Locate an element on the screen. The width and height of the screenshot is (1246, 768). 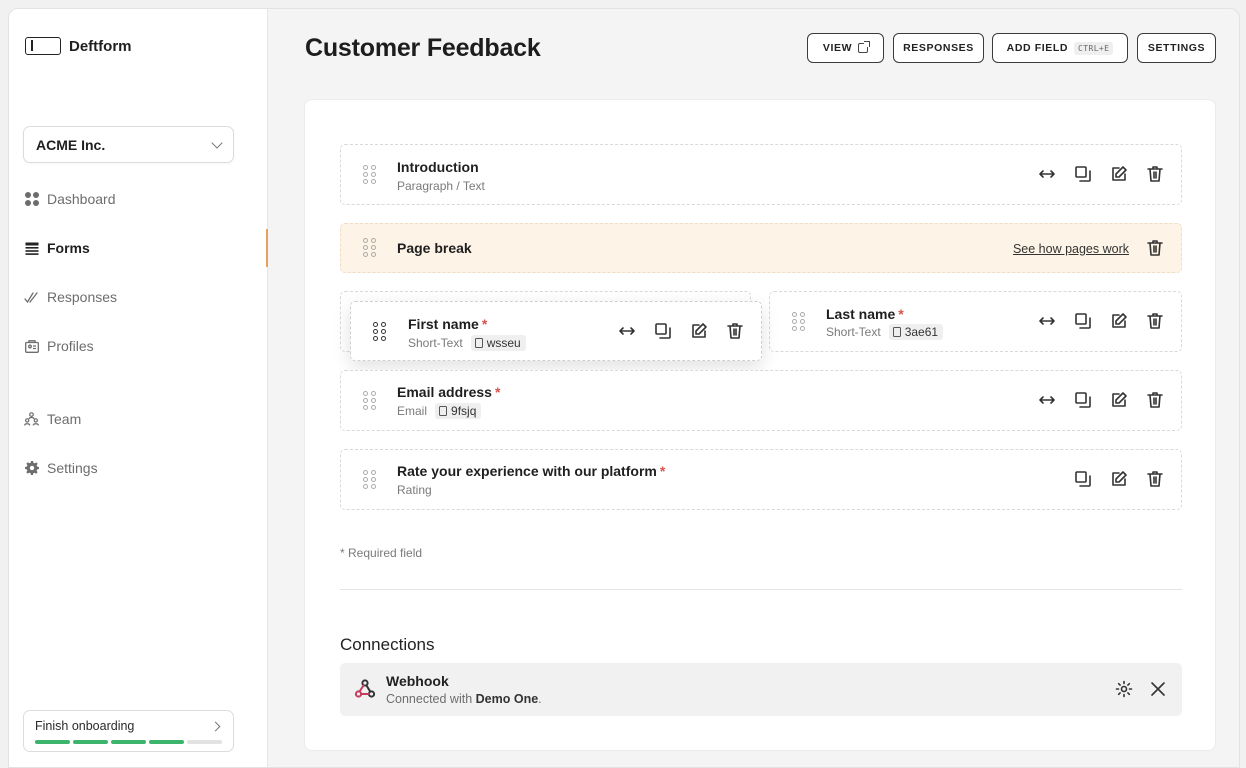
external-link-icon is located at coordinates (864, 47).